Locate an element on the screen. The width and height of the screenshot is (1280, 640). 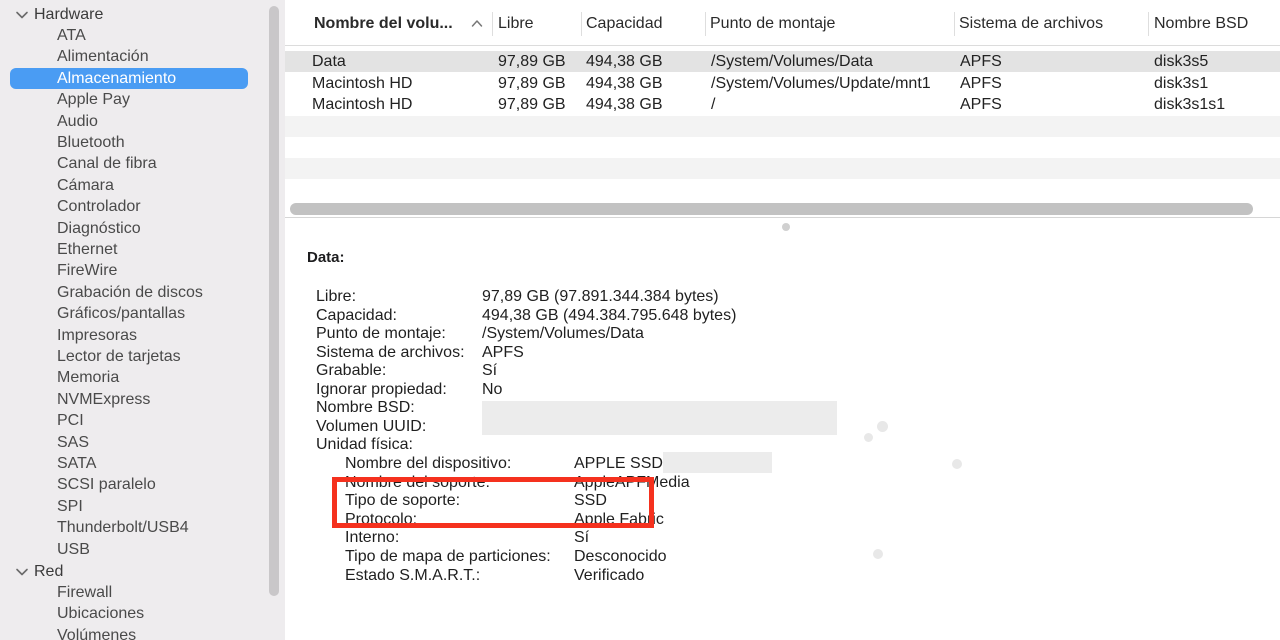
sort-ascending-icon is located at coordinates (477, 23).